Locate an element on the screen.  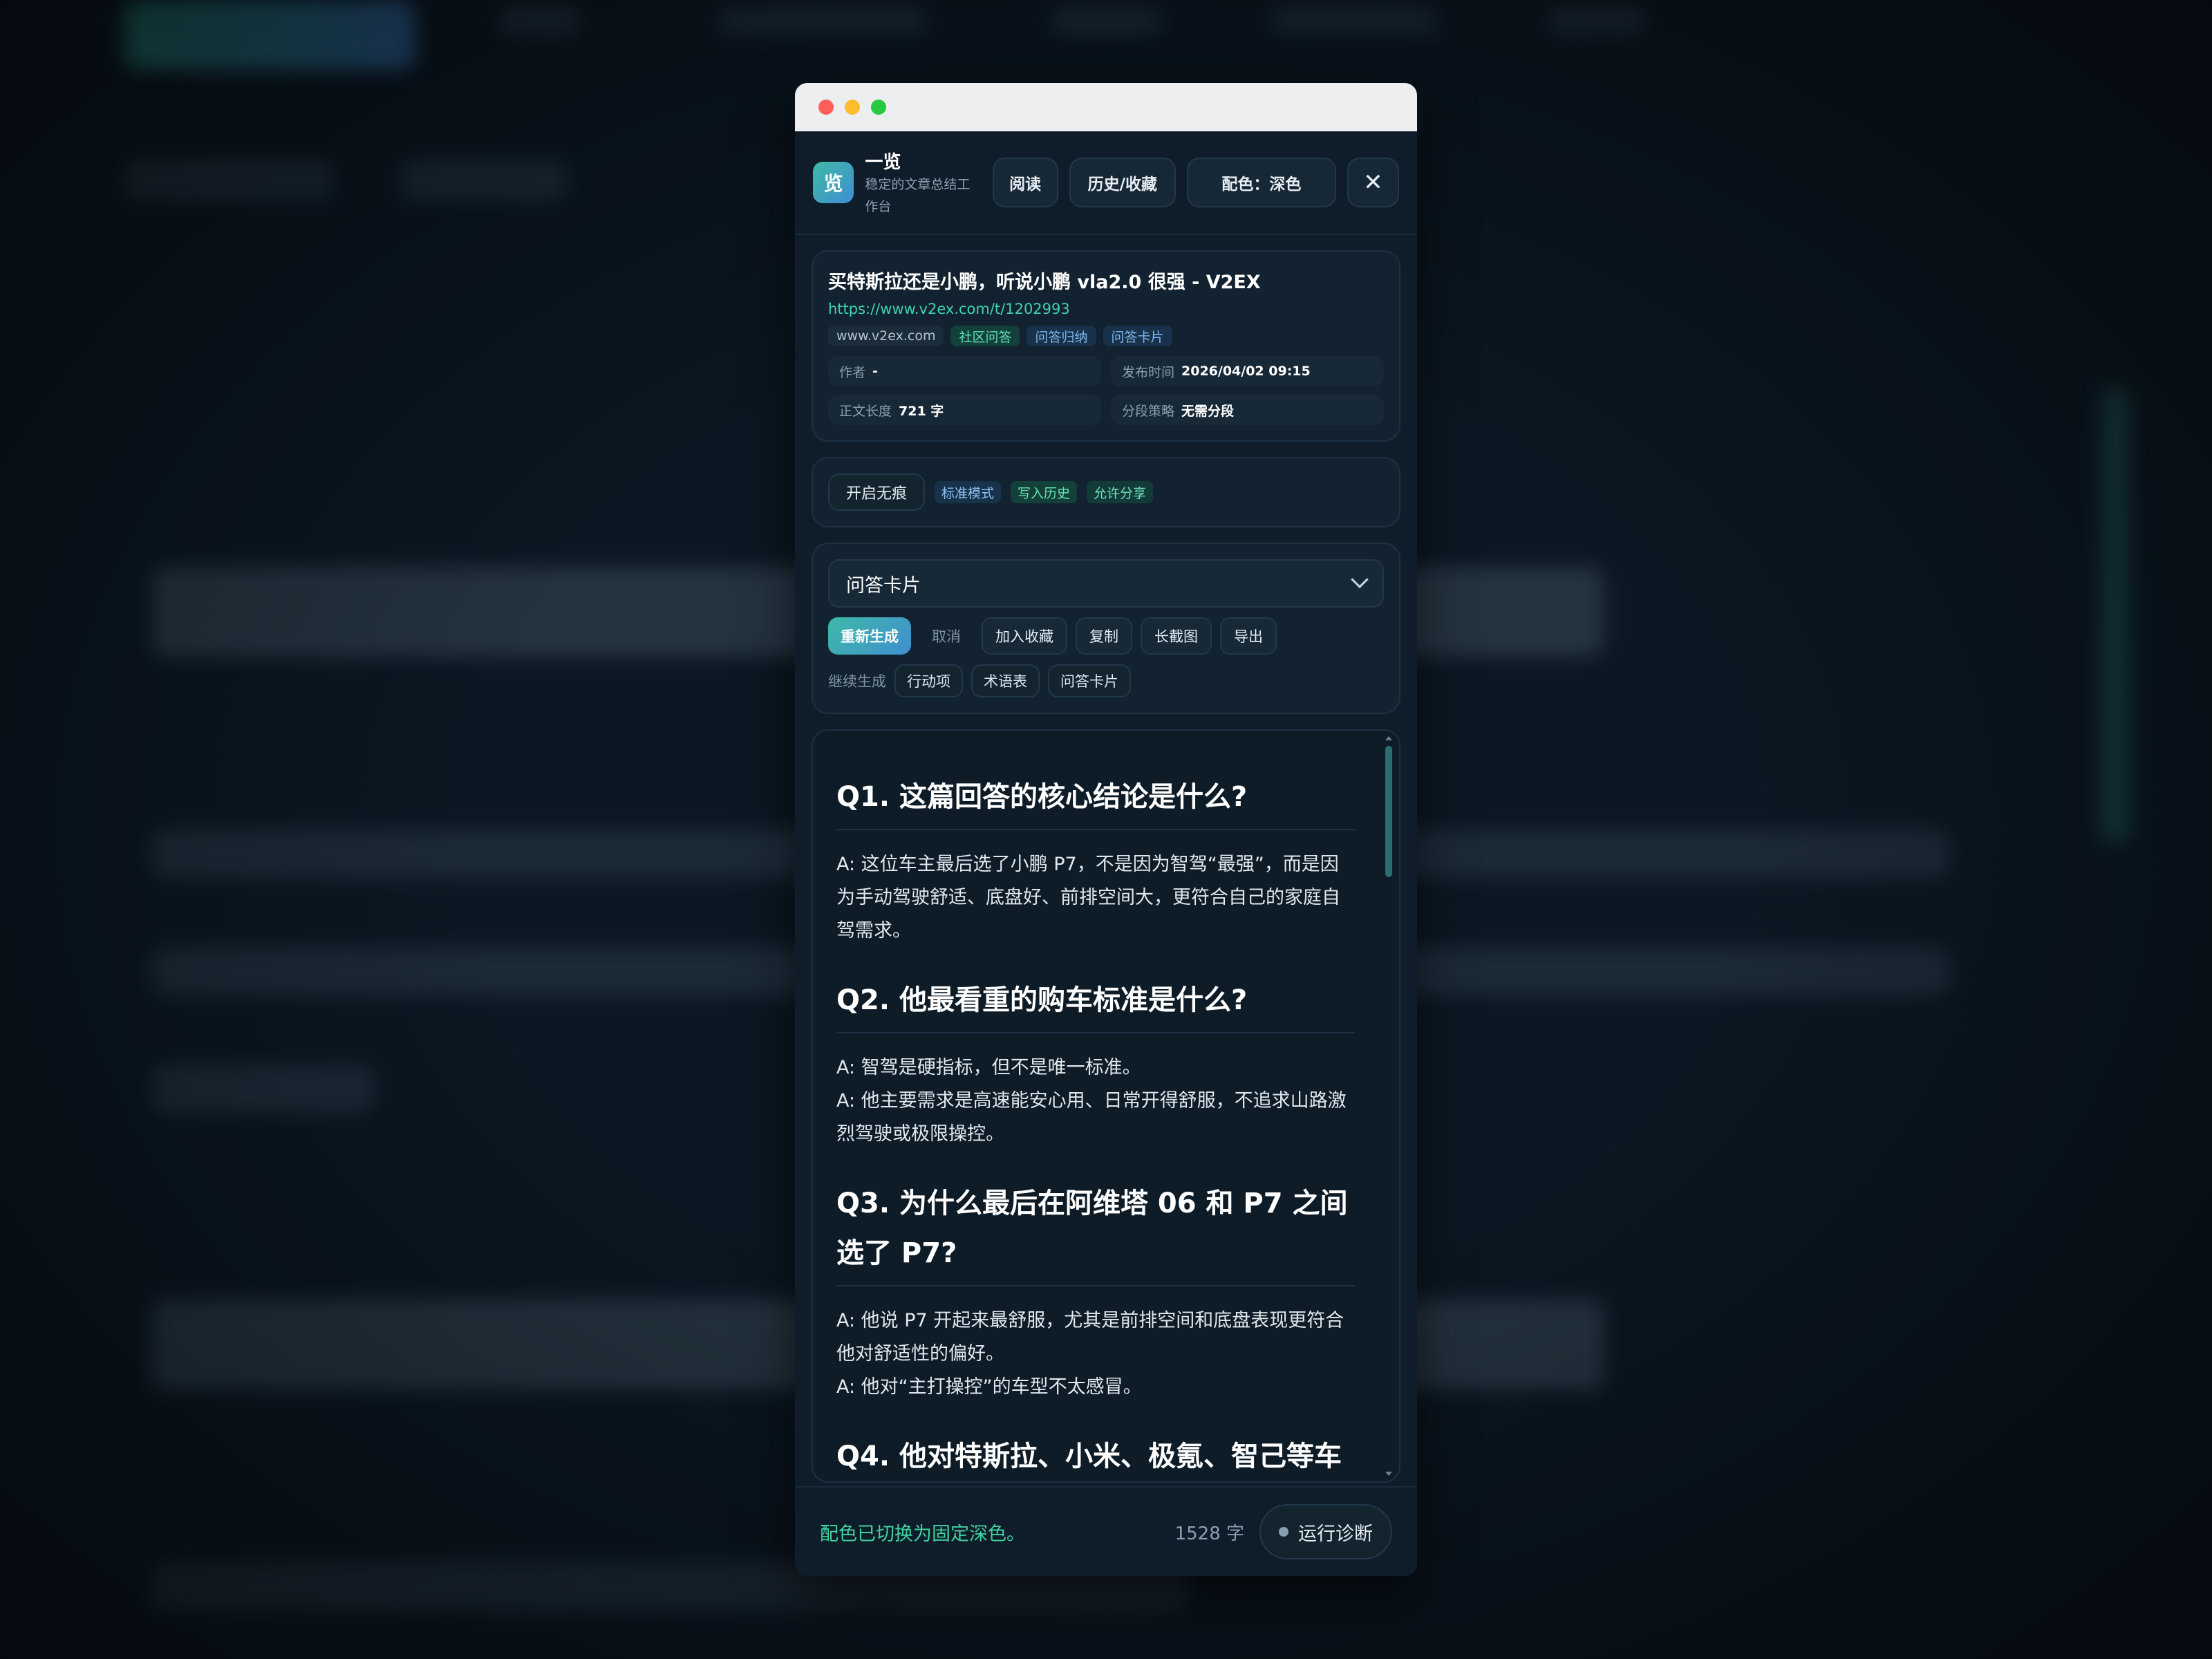
question-heading: Q1. 这篇回答的核心结论是什么? is located at coordinates (1095, 801).